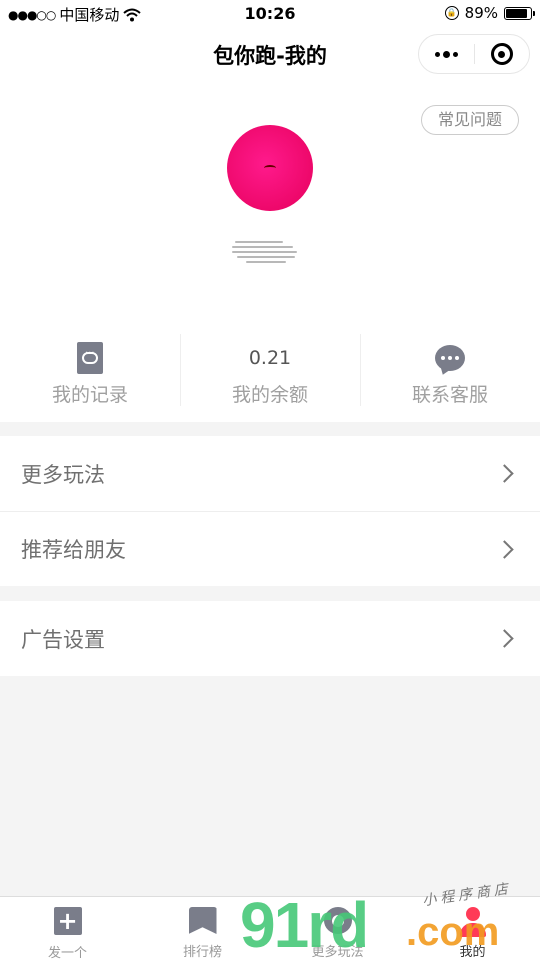  What do you see at coordinates (202, 920) in the screenshot?
I see `bookmark-icon` at bounding box center [202, 920].